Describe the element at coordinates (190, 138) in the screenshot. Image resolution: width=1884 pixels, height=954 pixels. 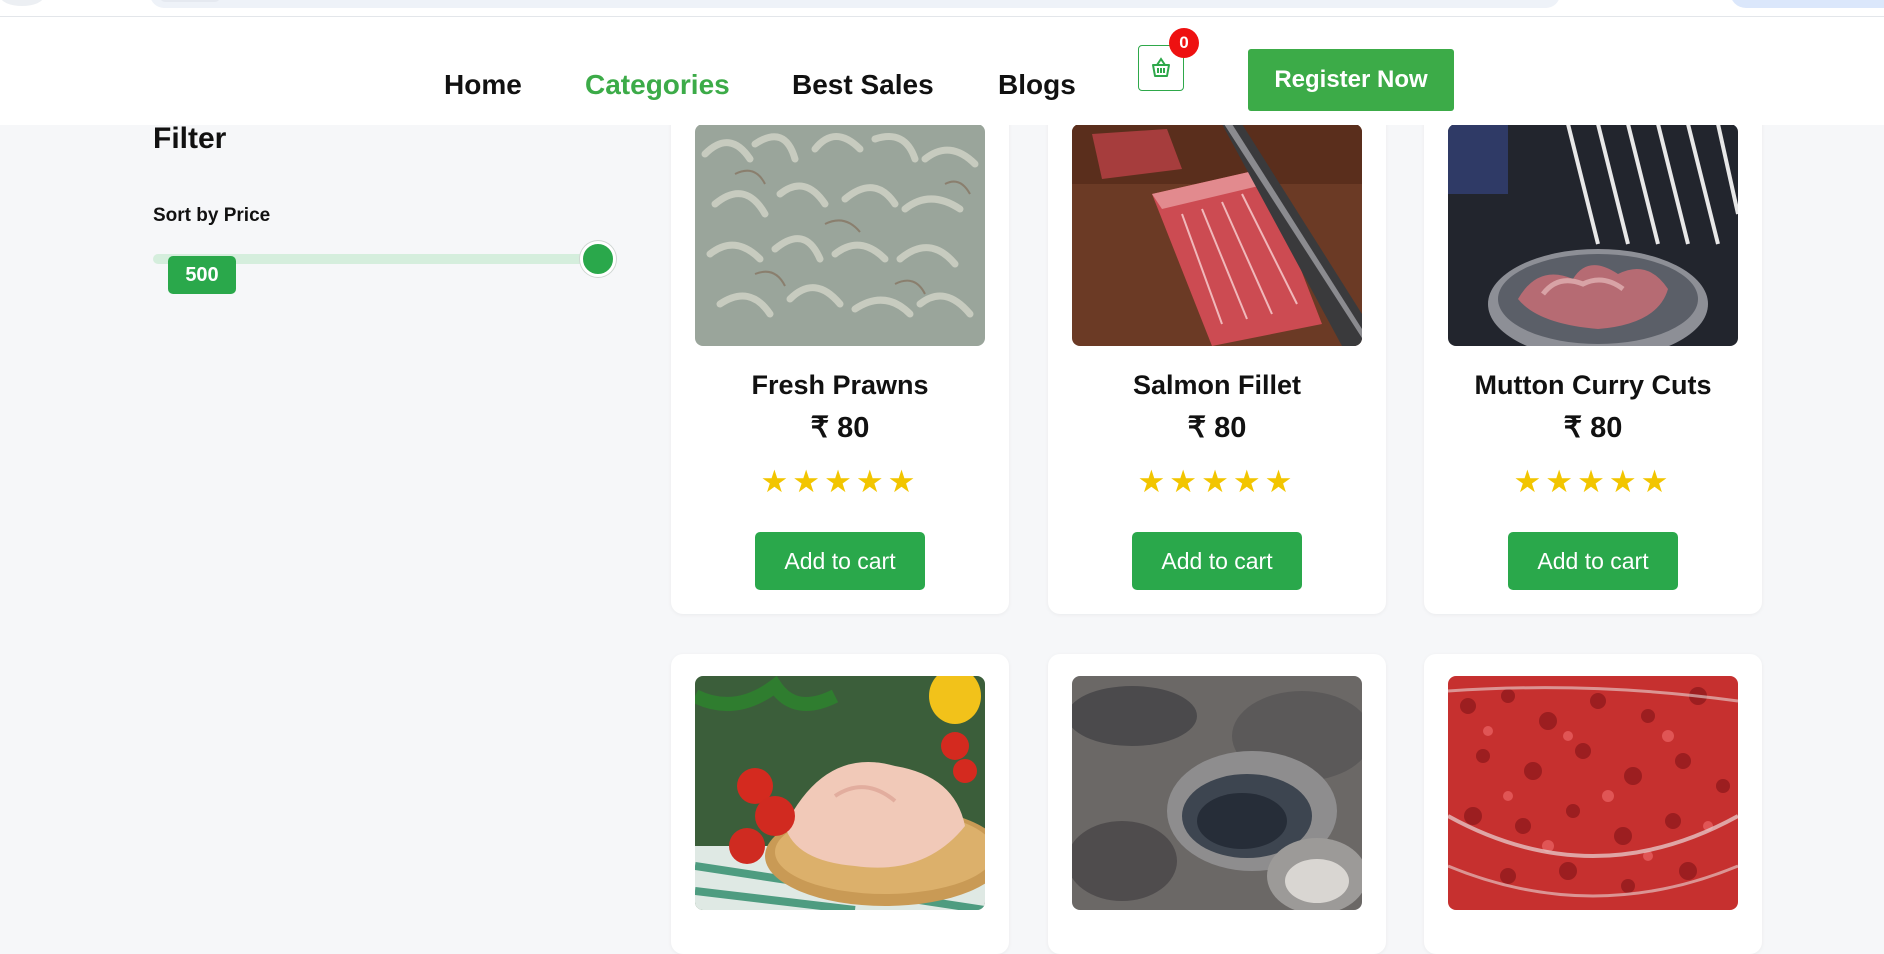
I see `filter-title: Filter` at that location.